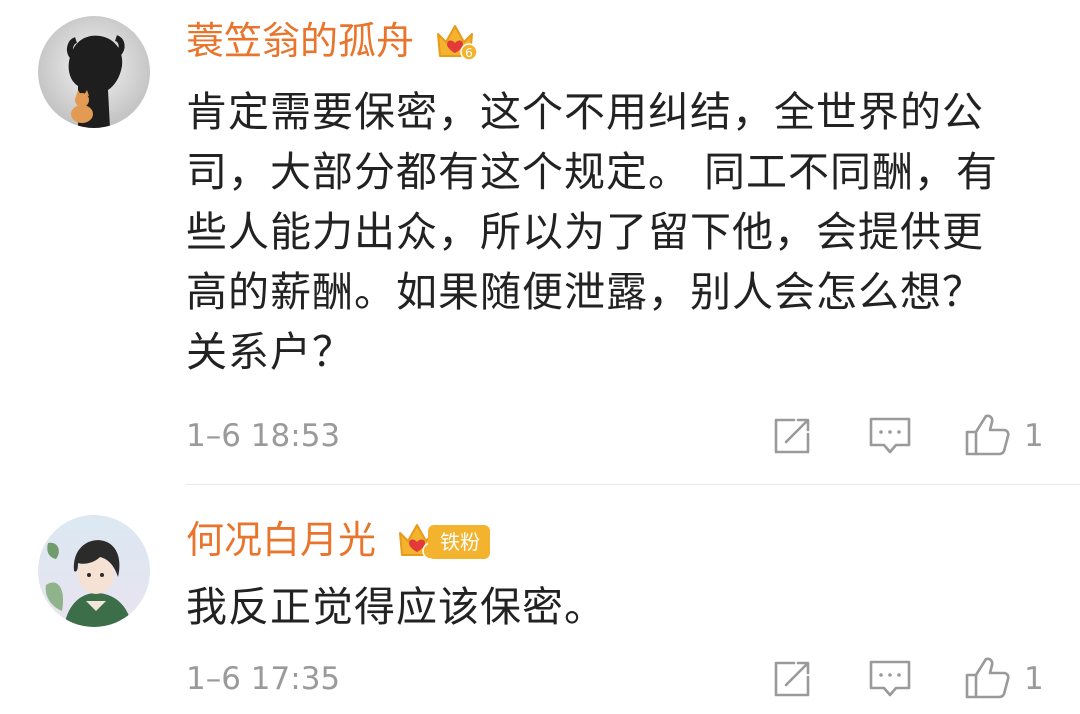 The height and width of the screenshot is (714, 1080). What do you see at coordinates (396, 607) in the screenshot?
I see `comment-content: 我反正觉得应该保密。` at bounding box center [396, 607].